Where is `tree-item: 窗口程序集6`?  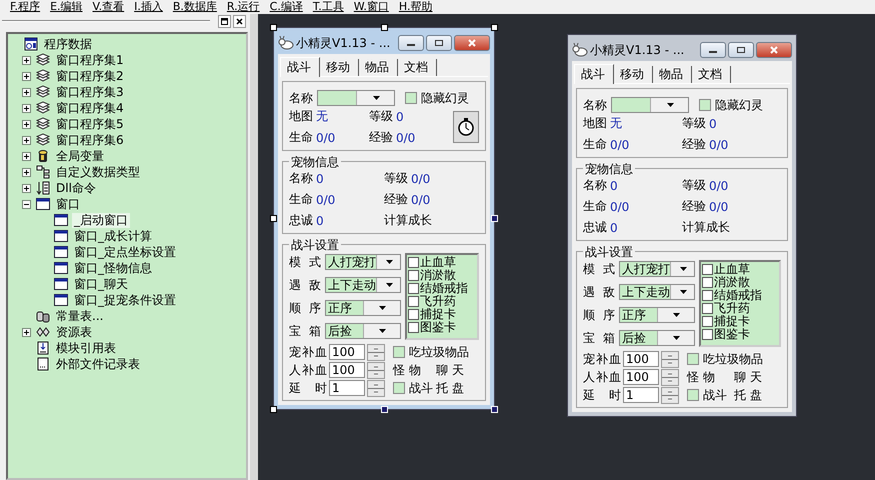
tree-item: 窗口程序集6 is located at coordinates (90, 140).